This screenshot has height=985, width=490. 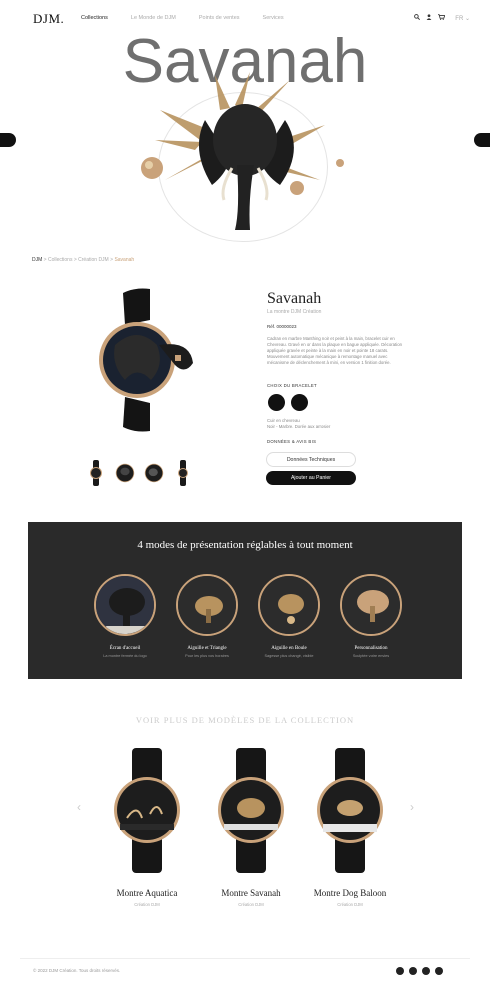 What do you see at coordinates (426, 971) in the screenshot?
I see `pinterest-icon` at bounding box center [426, 971].